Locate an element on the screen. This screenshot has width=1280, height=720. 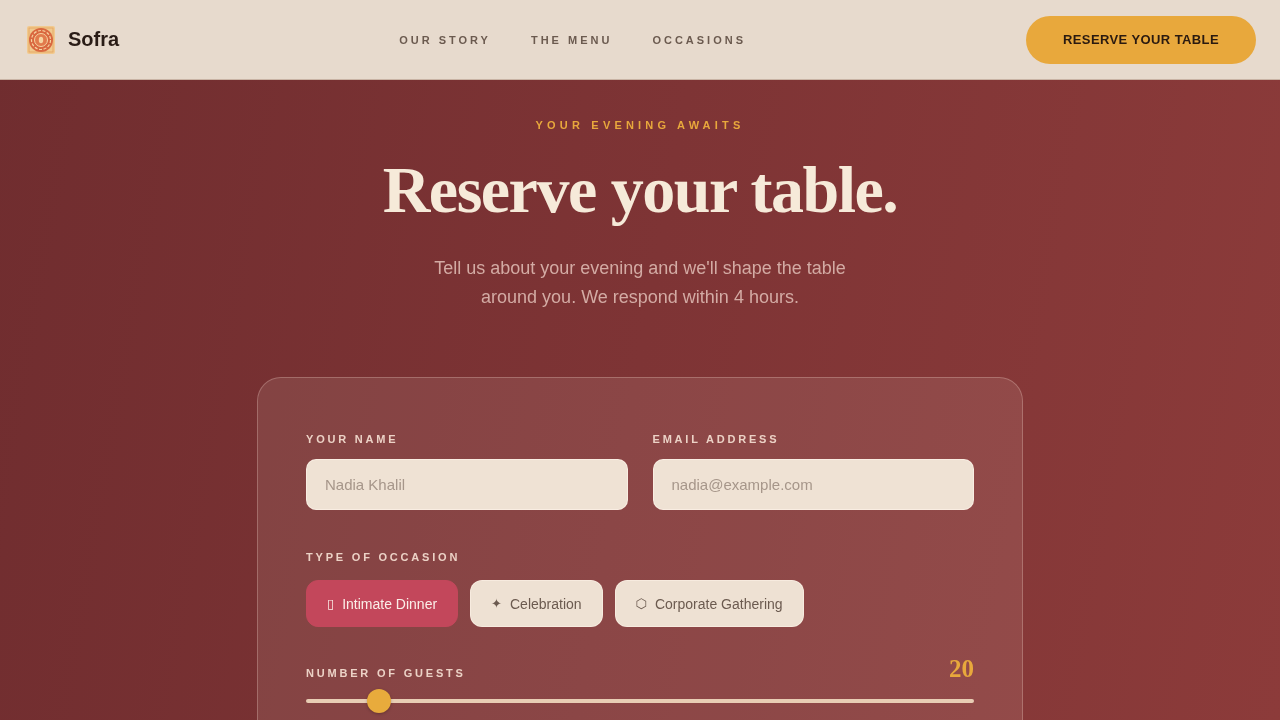
field-label: YOUR NAME is located at coordinates (353, 439).